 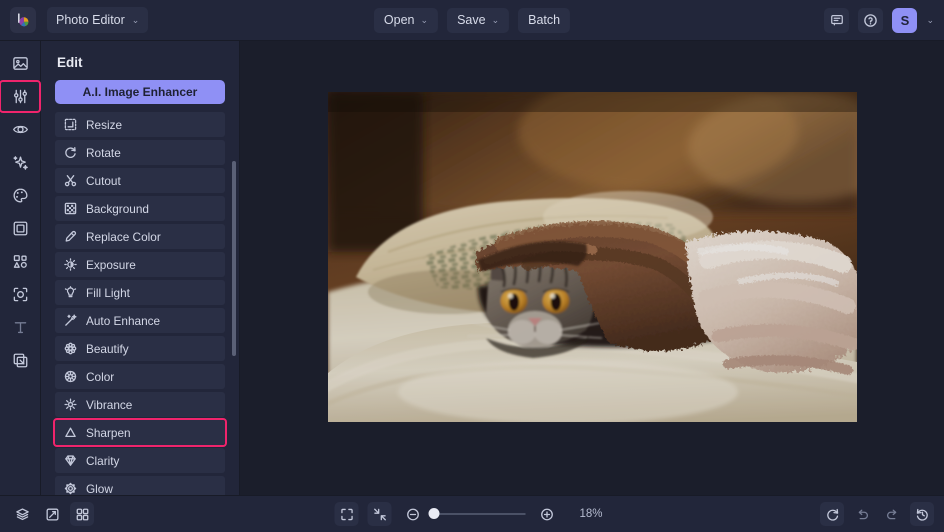 I want to click on edit-item-label: Color, so click(x=100, y=376).